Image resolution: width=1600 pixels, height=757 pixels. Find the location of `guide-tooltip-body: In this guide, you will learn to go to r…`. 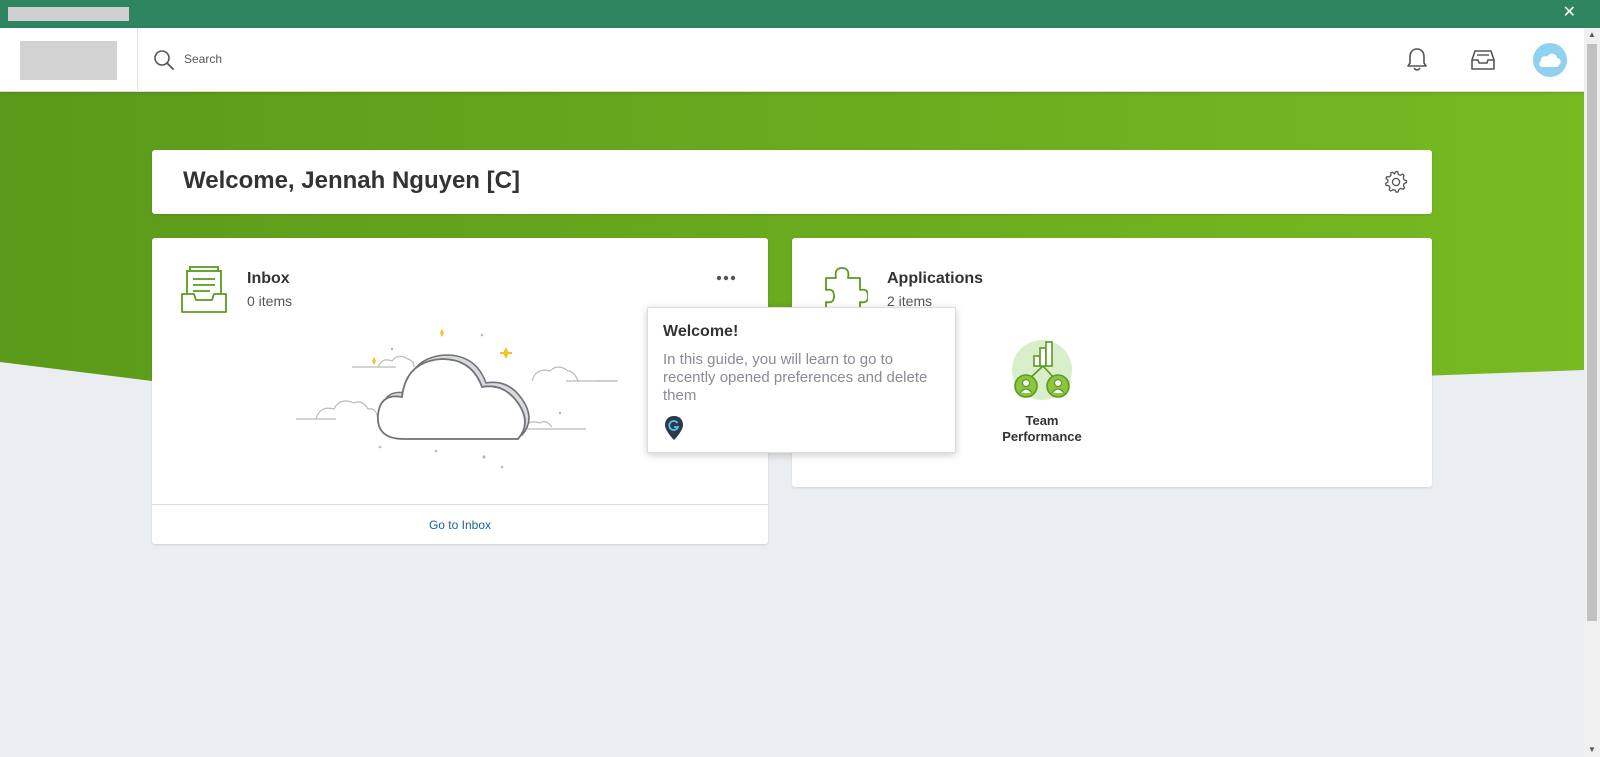

guide-tooltip-body: In this guide, you will learn to go to r… is located at coordinates (795, 377).